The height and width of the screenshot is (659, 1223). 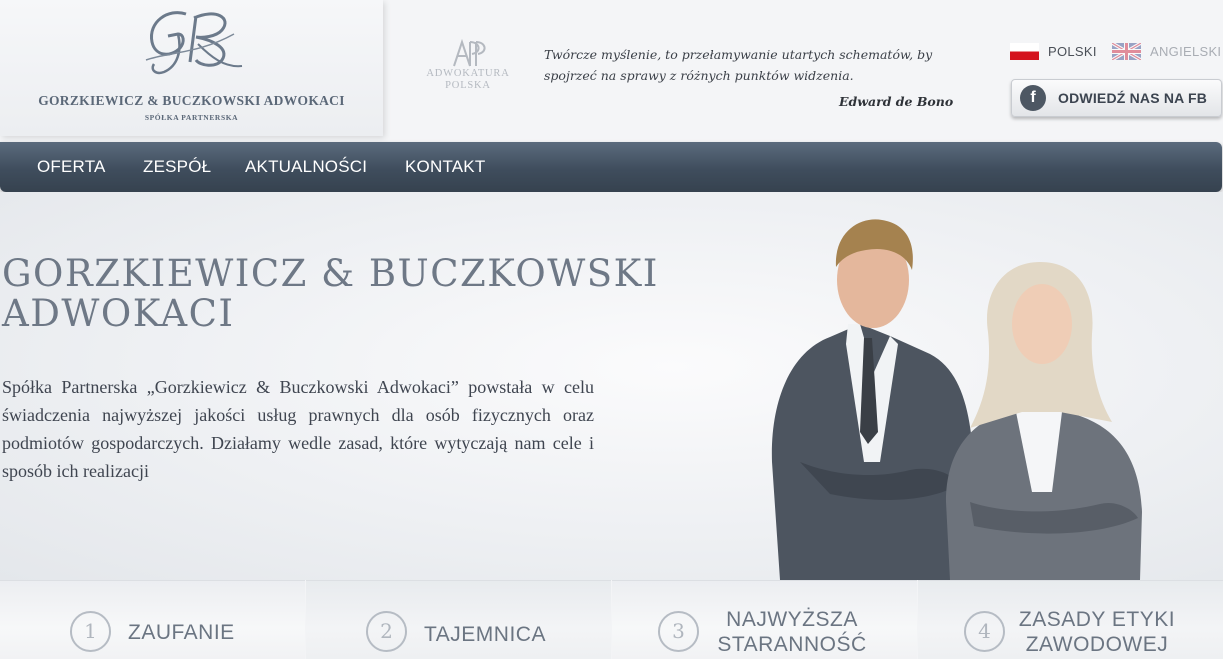 I want to click on adwokatura-polska-label: ADWOKATURA POLSKA, so click(x=468, y=80).